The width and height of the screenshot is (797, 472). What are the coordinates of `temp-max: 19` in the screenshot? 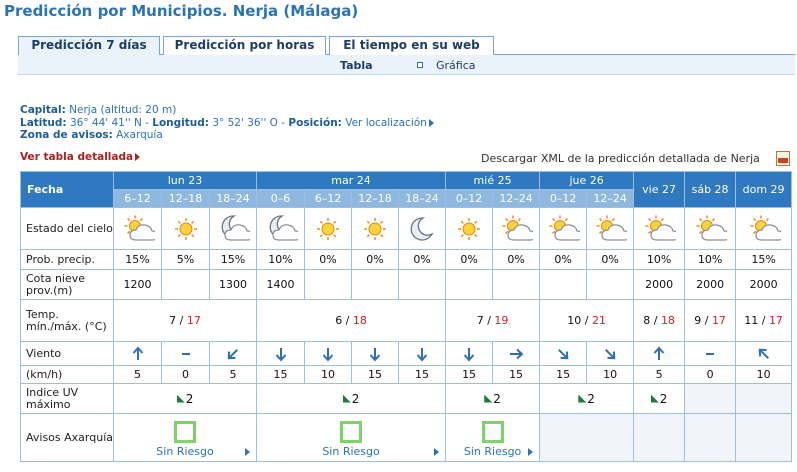 It's located at (501, 320).